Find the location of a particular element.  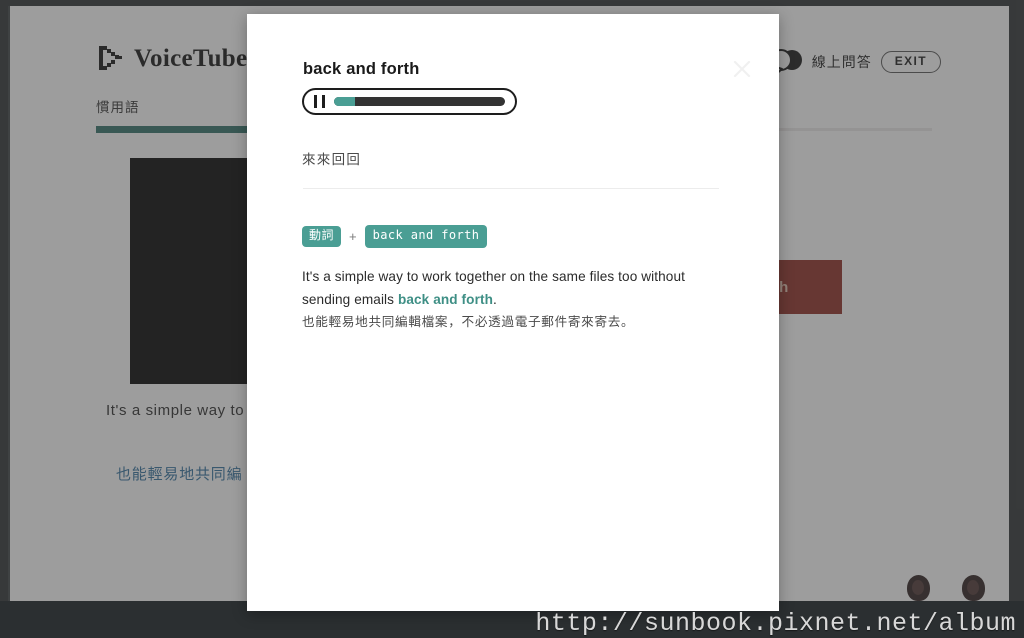

header-actions: 線上問答 EXIT is located at coordinates (855, 62).